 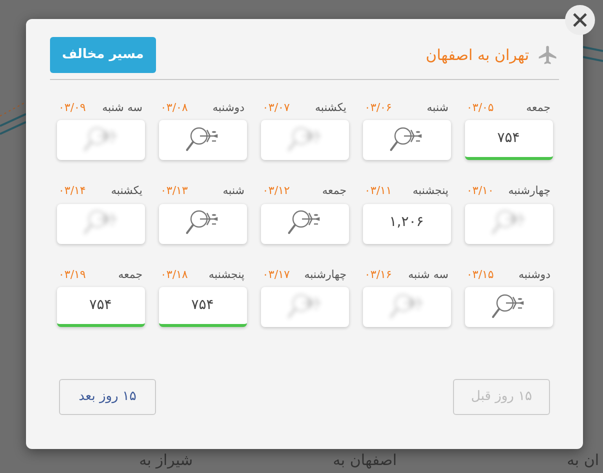 What do you see at coordinates (378, 274) in the screenshot?
I see `day-date: ۰۳/۱۶` at bounding box center [378, 274].